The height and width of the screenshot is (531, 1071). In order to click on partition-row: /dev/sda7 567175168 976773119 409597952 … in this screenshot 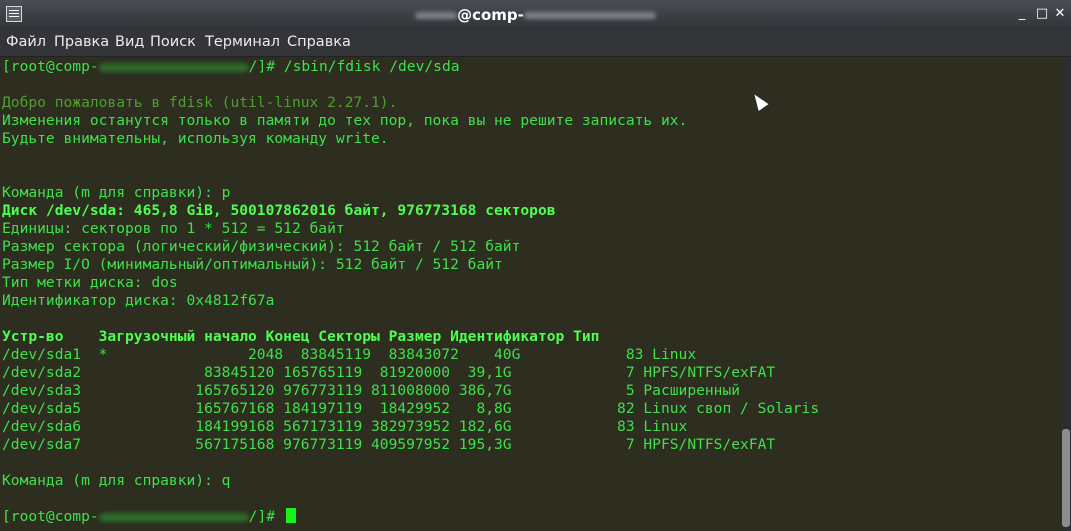, I will do `click(389, 444)`.